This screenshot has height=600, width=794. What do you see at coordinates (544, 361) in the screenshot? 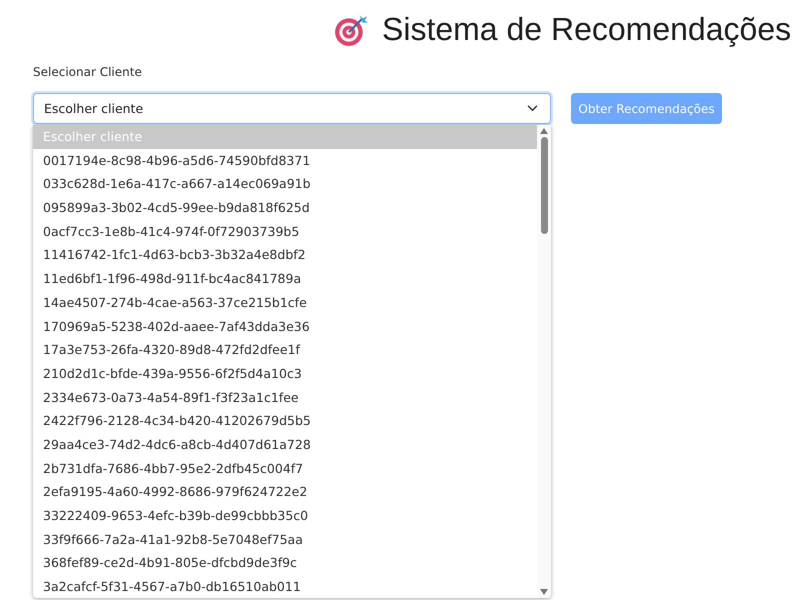
I see `scrollbar` at bounding box center [544, 361].